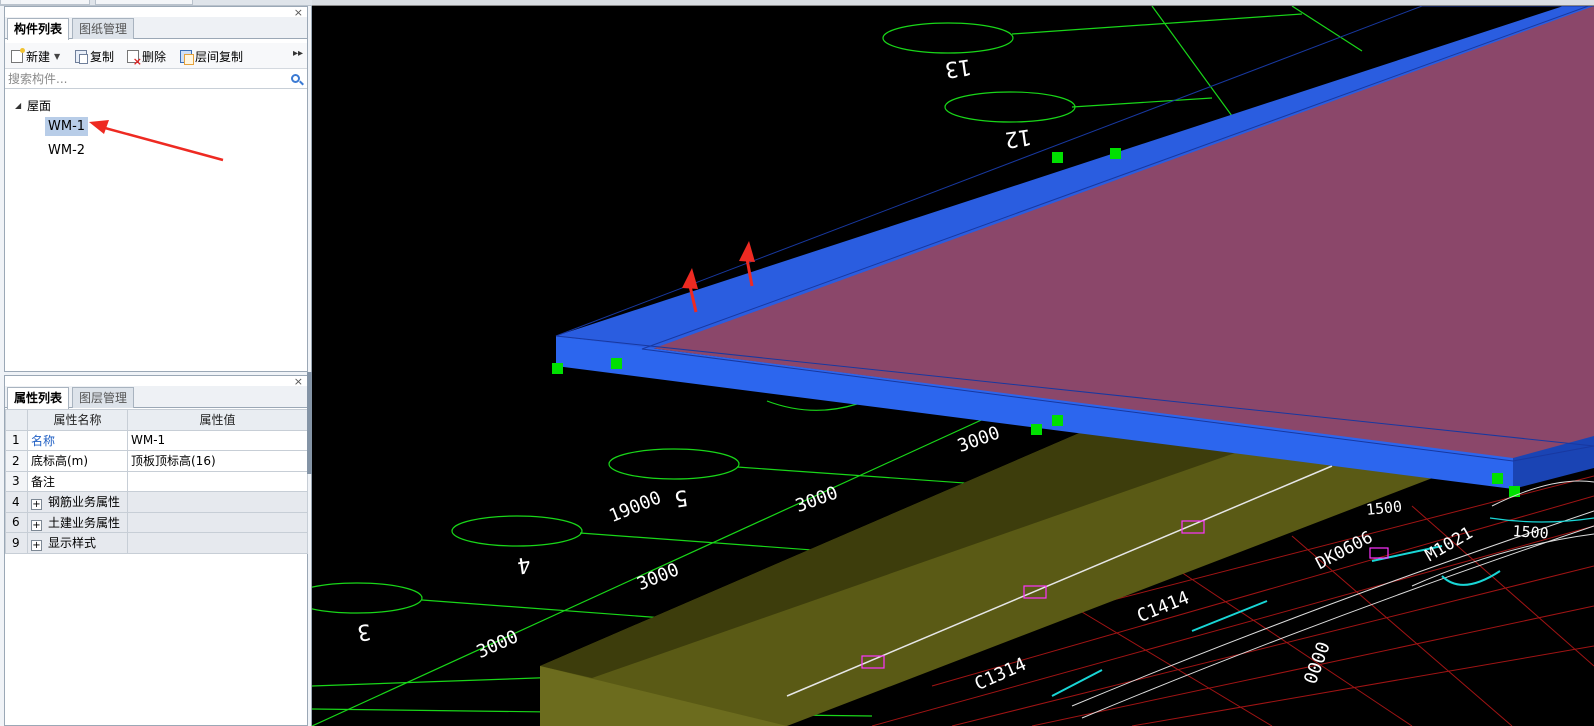 The image size is (1594, 726). I want to click on new-button: 新建 ▼, so click(35, 56).